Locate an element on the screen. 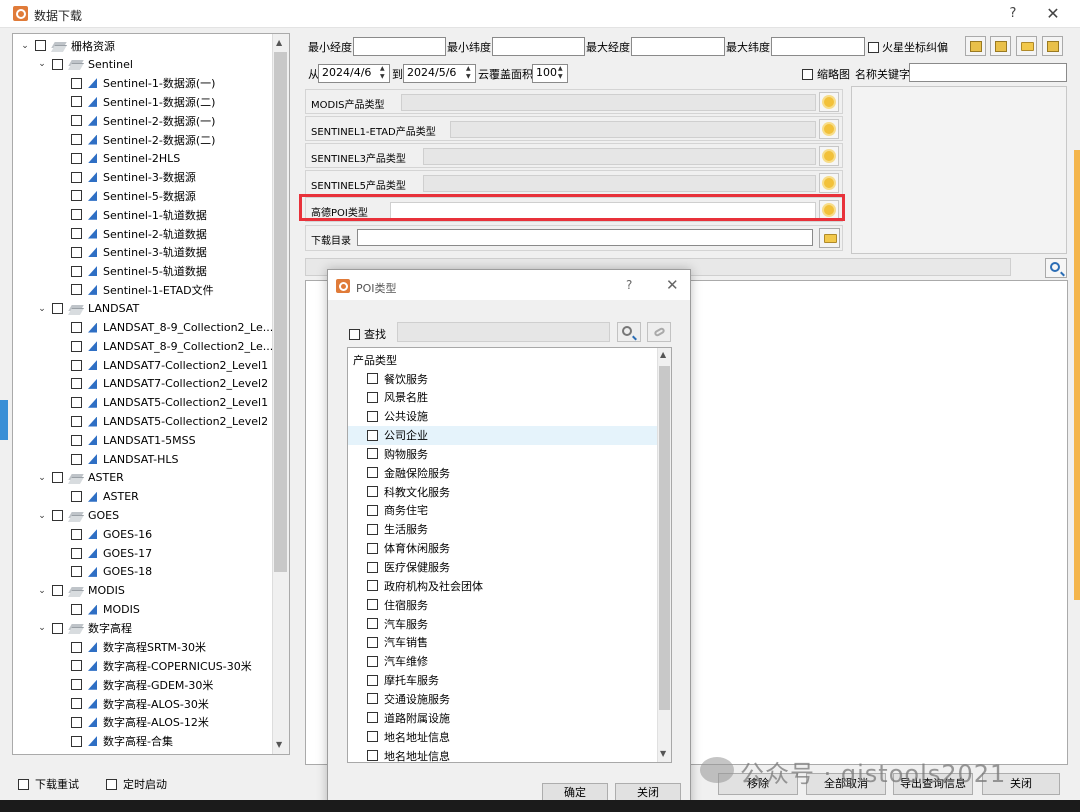  tree-item: ASTER is located at coordinates (105, 496).